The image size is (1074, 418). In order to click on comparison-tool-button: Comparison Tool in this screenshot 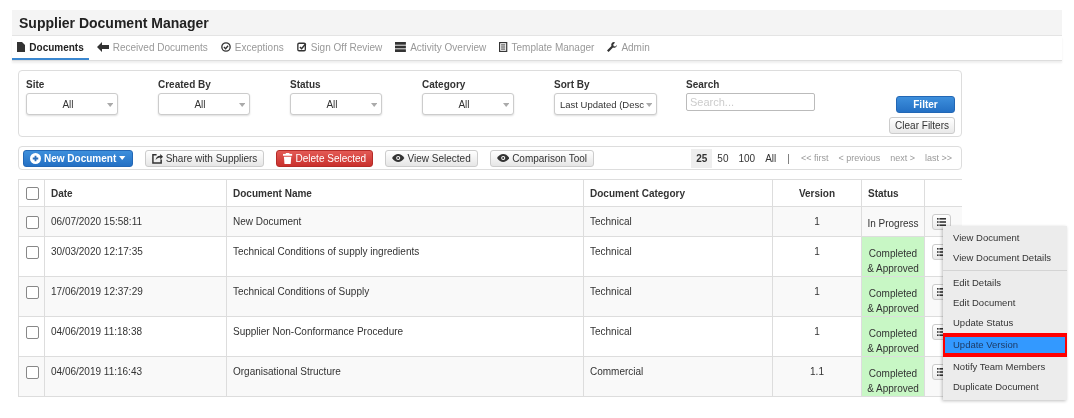, I will do `click(541, 158)`.